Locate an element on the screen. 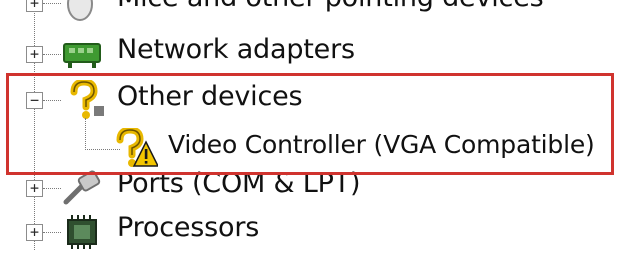 The height and width of the screenshot is (258, 622). mouse-icon is located at coordinates (83, 12).